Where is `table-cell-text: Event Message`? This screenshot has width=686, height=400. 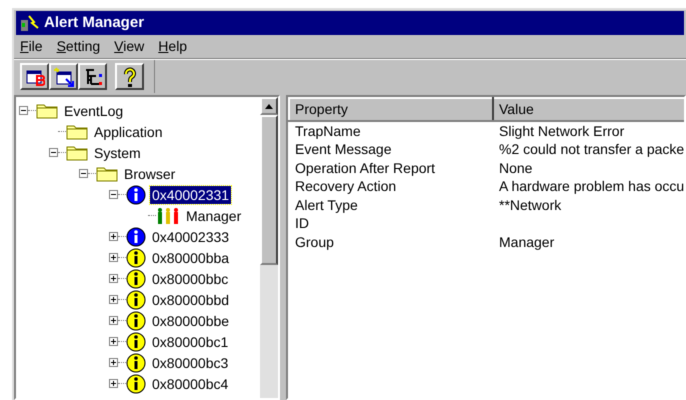 table-cell-text: Event Message is located at coordinates (343, 149).